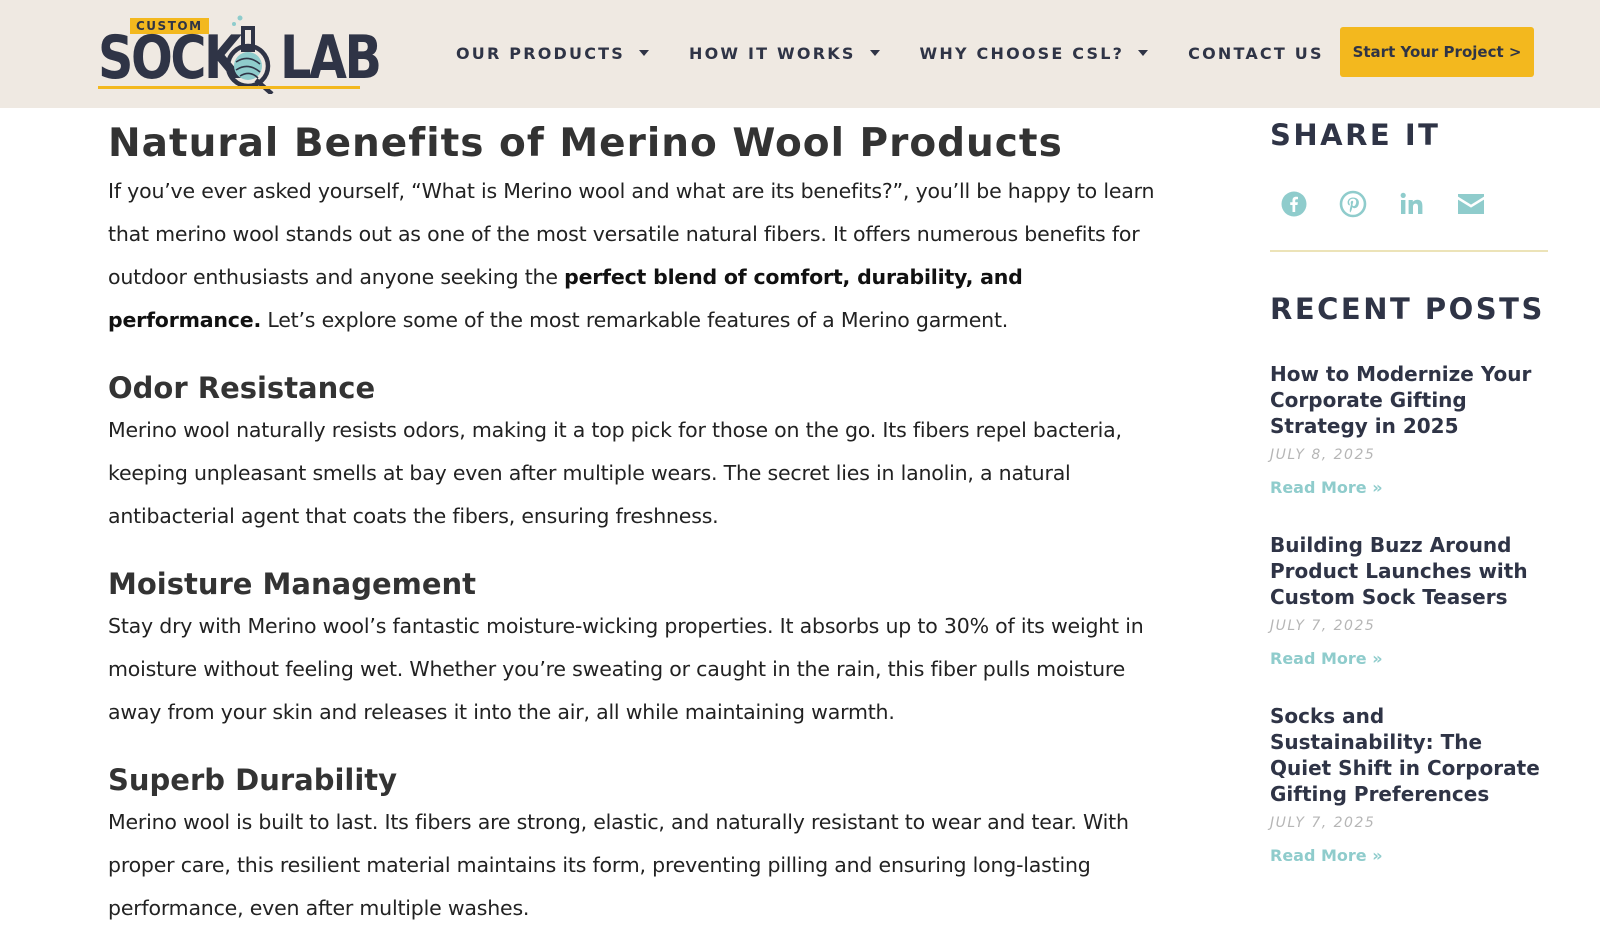  I want to click on flask-yarn-icon, so click(250, 54).